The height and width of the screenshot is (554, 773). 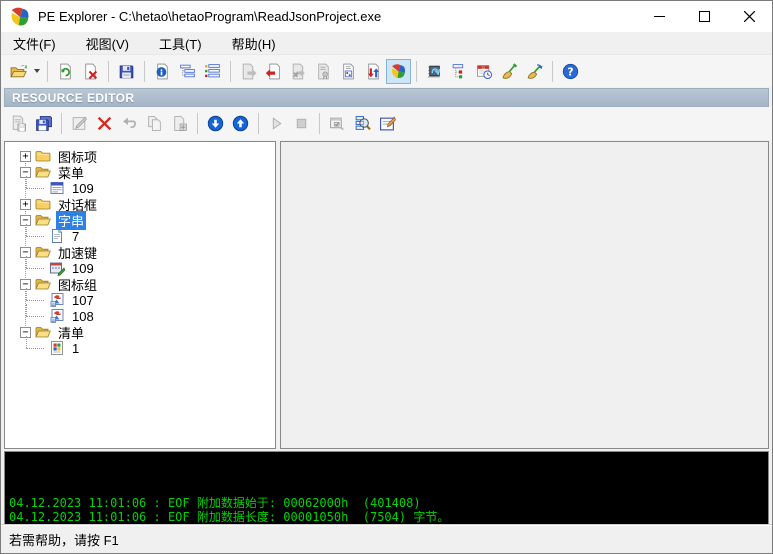 I want to click on status-text: 若需帮助，请按 F1, so click(x=64, y=540).